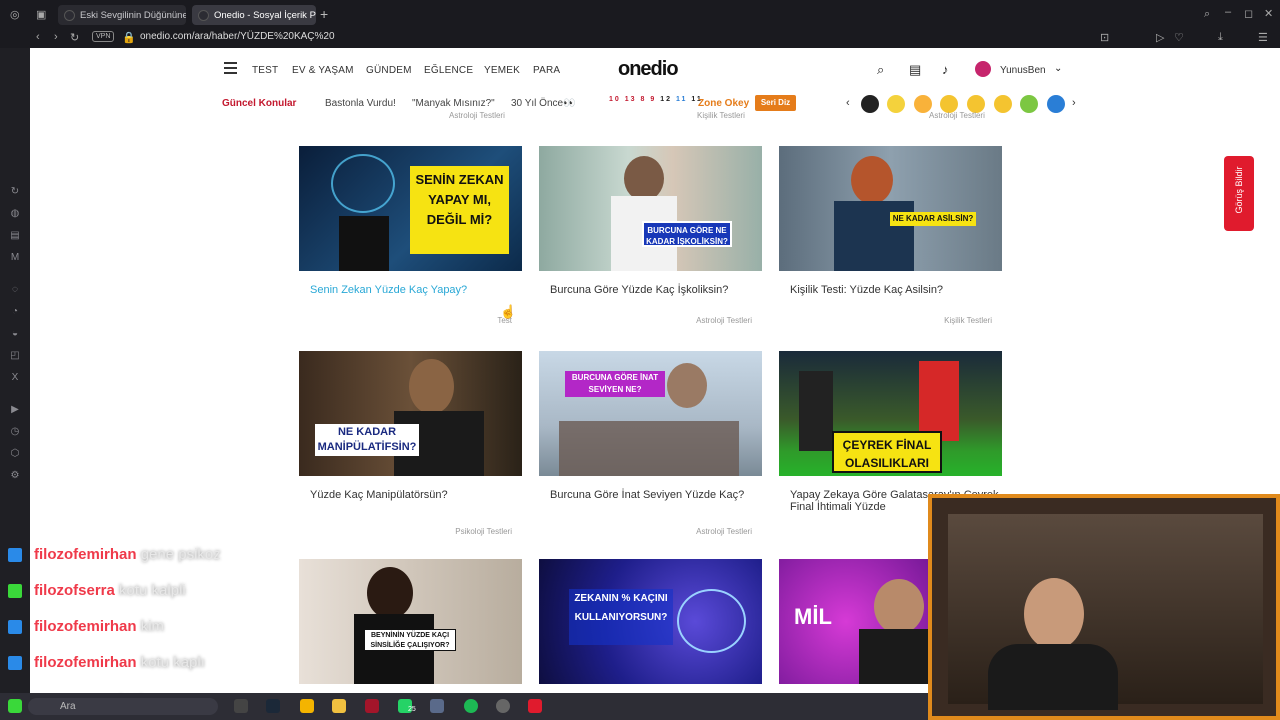 The height and width of the screenshot is (720, 1280). What do you see at coordinates (890, 208) in the screenshot?
I see `card-thumbnail: NE KADAR ASİLSİN?` at bounding box center [890, 208].